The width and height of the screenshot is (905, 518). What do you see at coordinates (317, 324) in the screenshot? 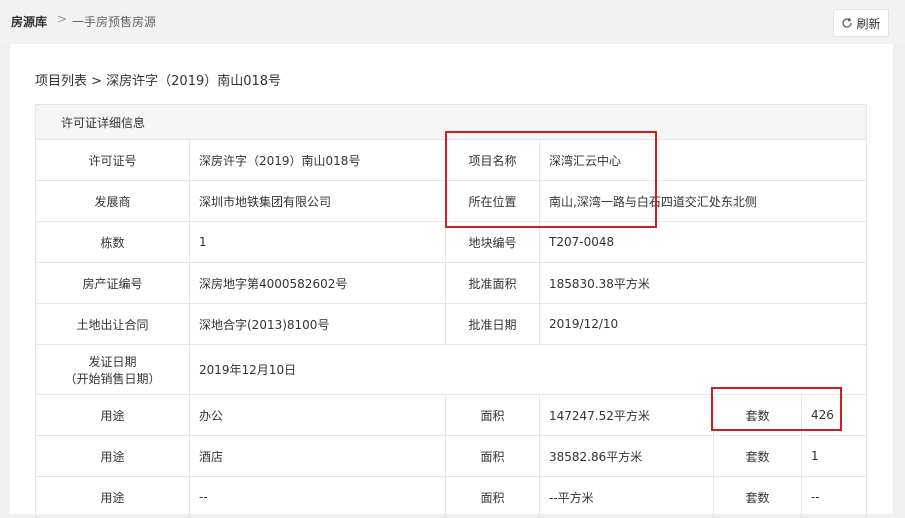
I see `land-contract-value: 深地合字(2013)8100号` at bounding box center [317, 324].